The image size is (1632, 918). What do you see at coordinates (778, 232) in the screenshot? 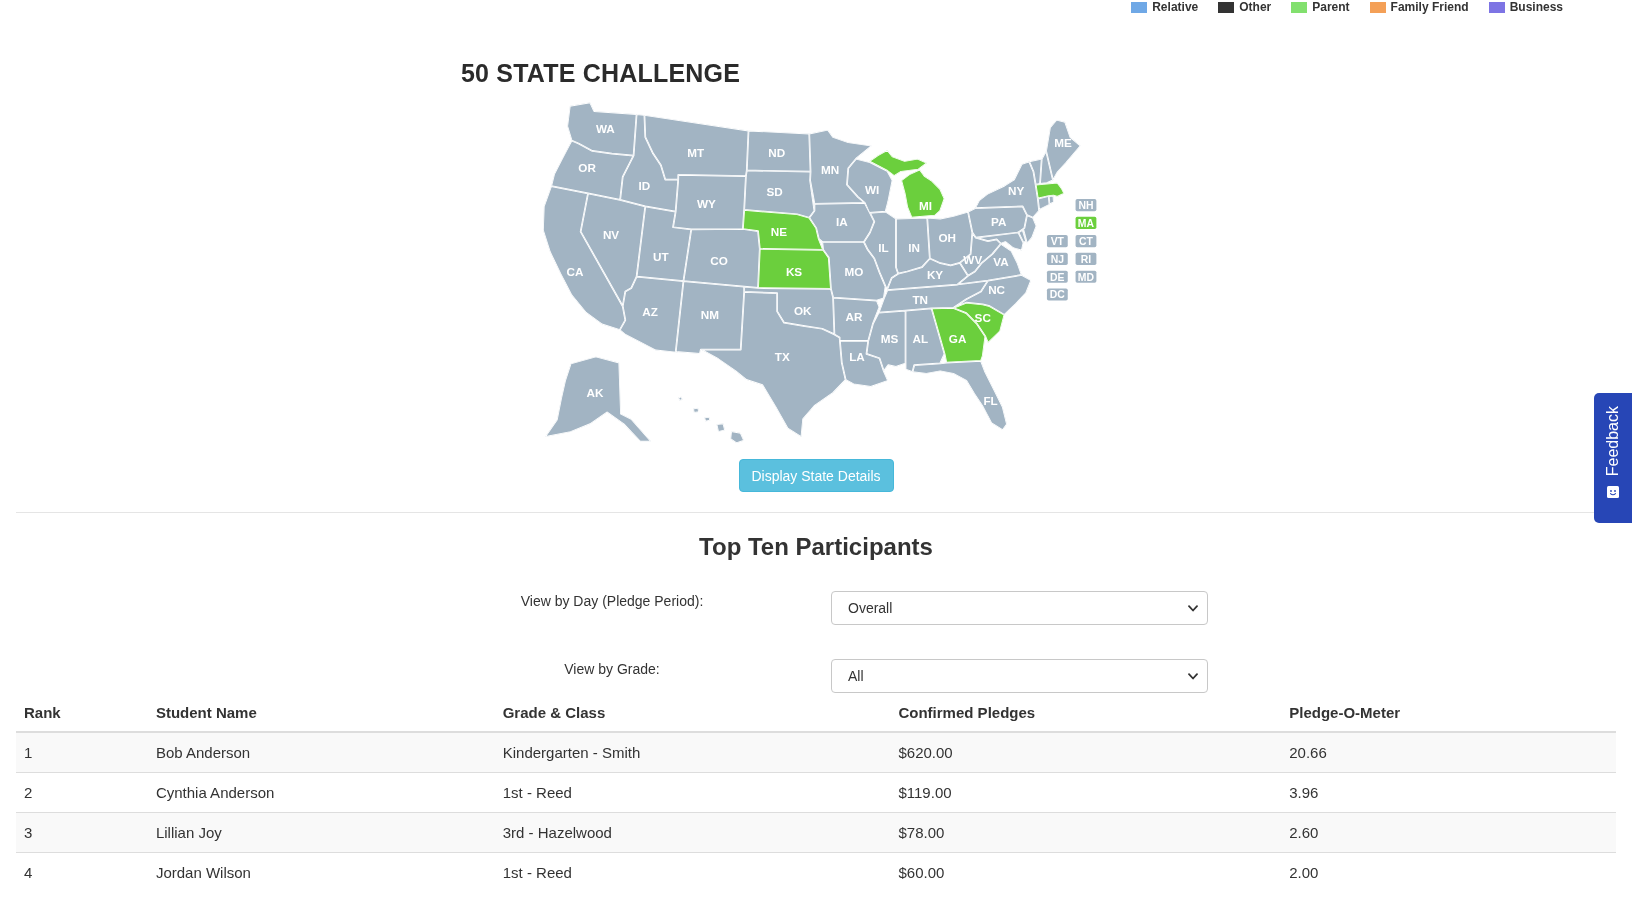
I see `state-label: NE` at bounding box center [778, 232].